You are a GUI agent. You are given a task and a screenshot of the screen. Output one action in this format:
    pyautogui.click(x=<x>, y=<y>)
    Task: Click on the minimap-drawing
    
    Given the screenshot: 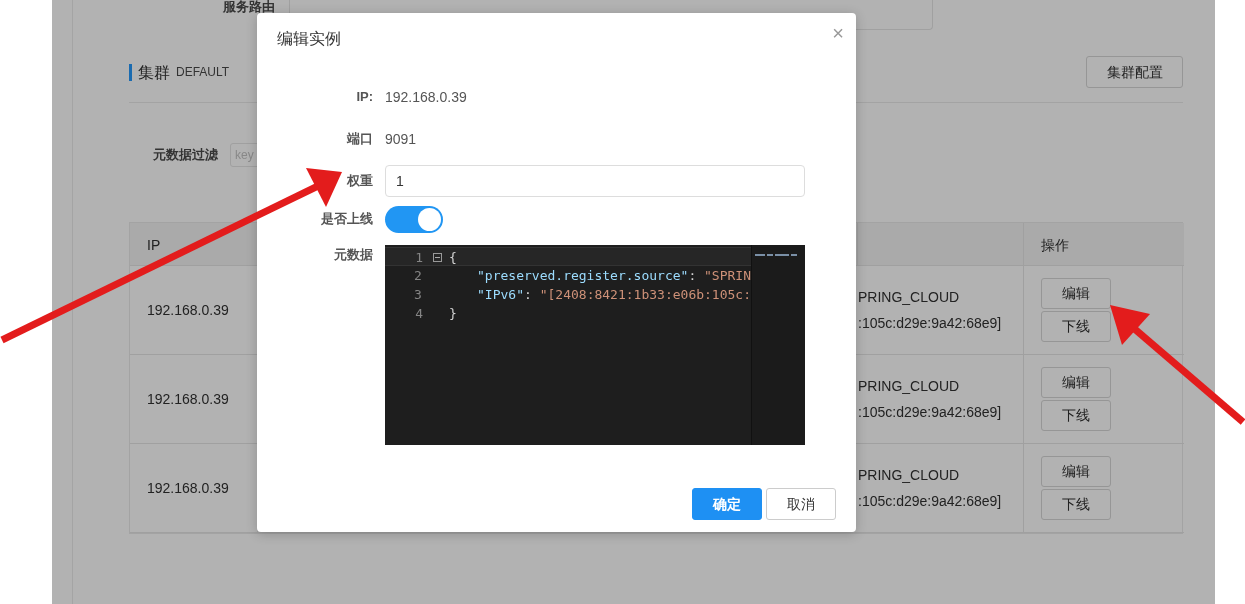 What is the action you would take?
    pyautogui.click(x=776, y=254)
    